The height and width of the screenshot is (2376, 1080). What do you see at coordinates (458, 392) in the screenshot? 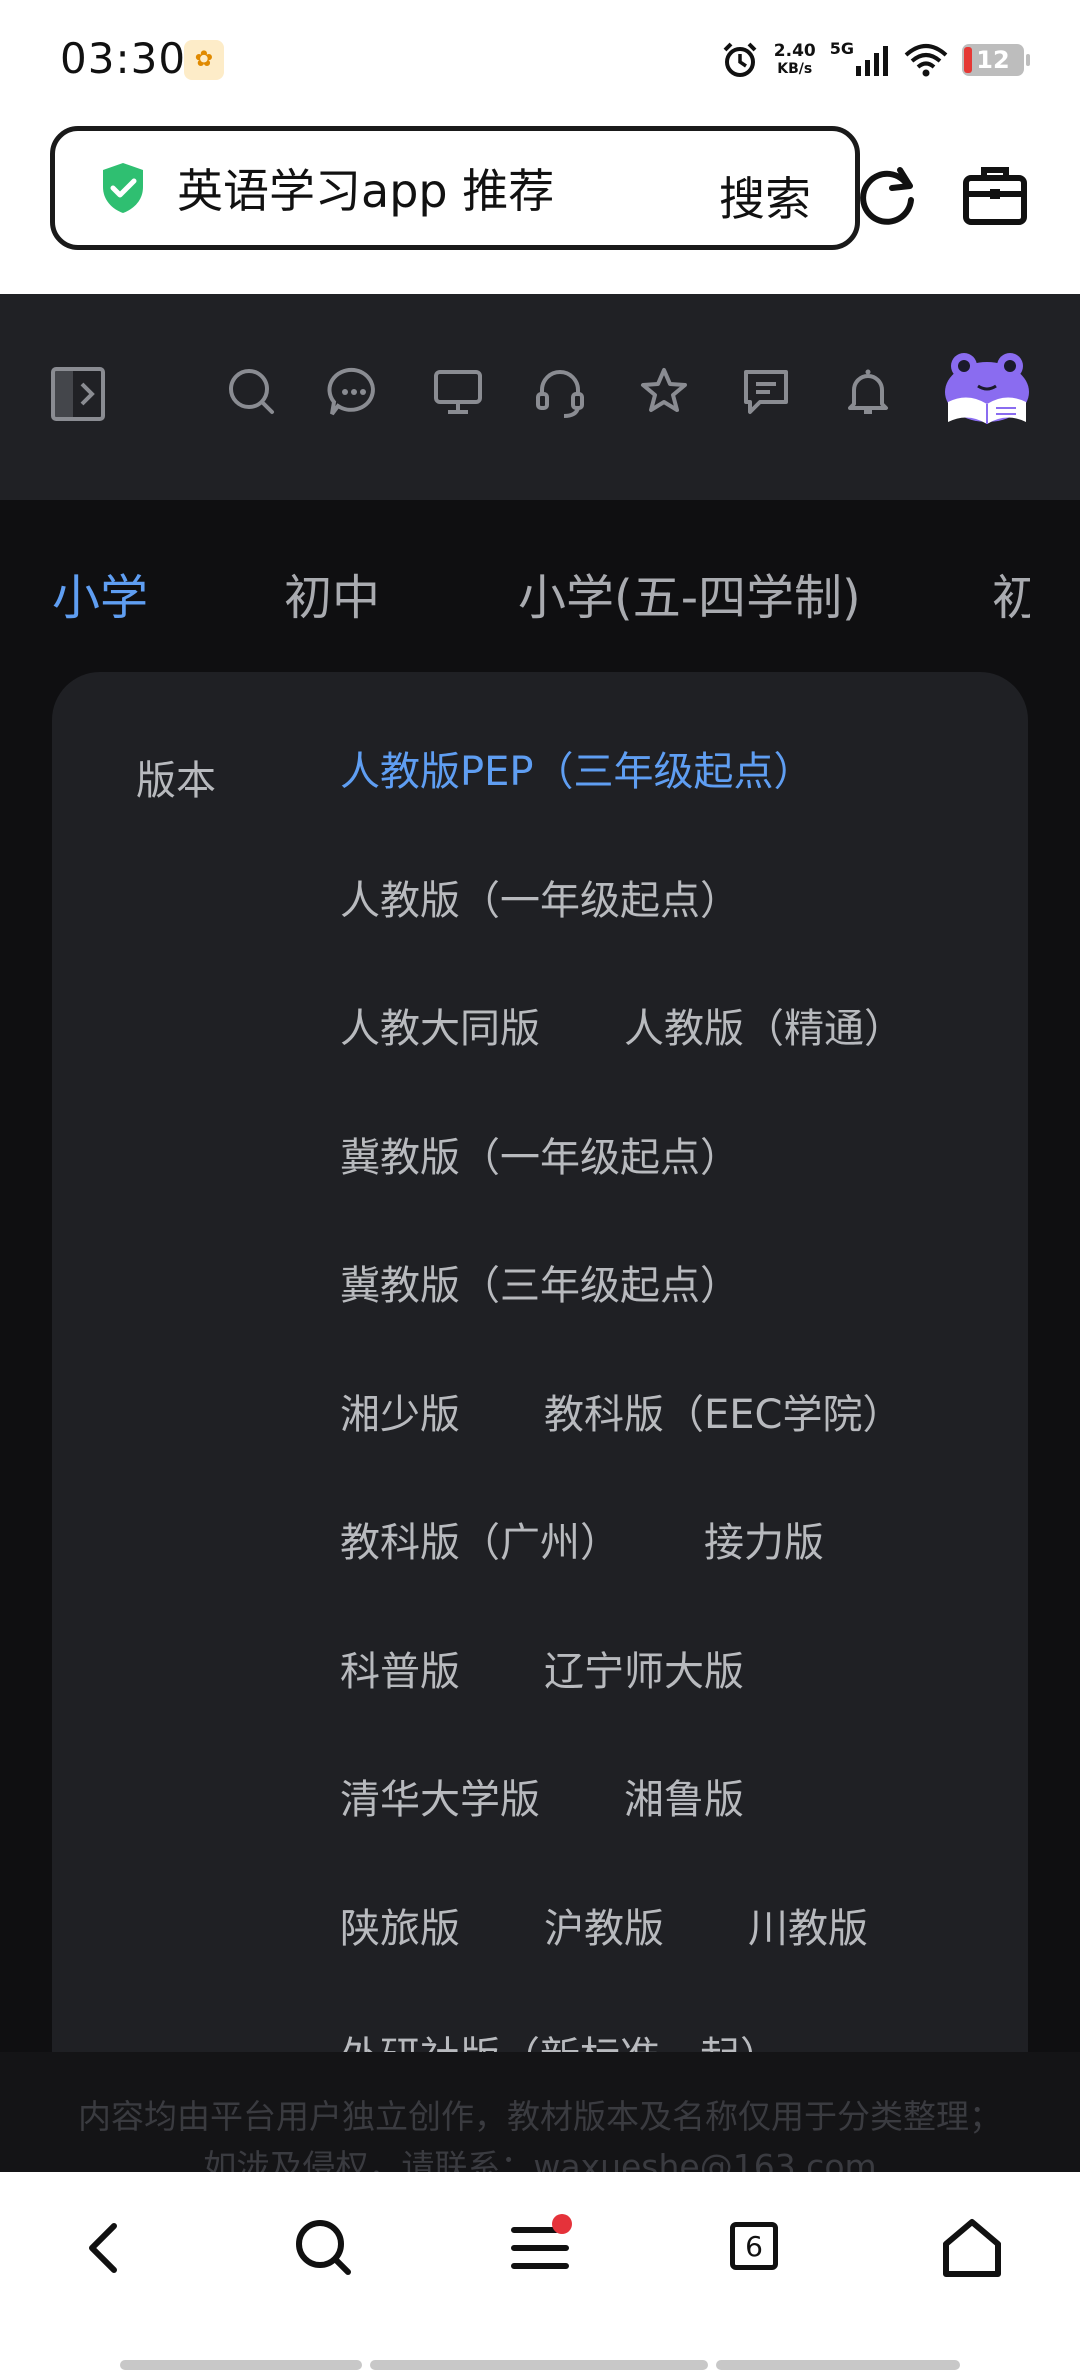
I see `monitor-icon` at bounding box center [458, 392].